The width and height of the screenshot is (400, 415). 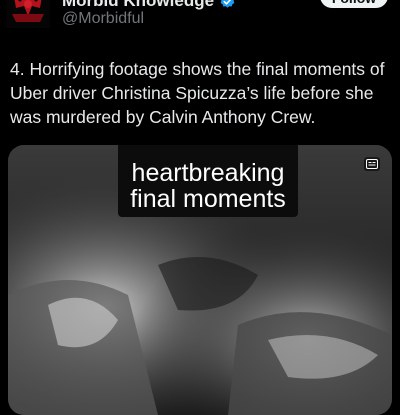 What do you see at coordinates (372, 164) in the screenshot?
I see `captions-icon` at bounding box center [372, 164].